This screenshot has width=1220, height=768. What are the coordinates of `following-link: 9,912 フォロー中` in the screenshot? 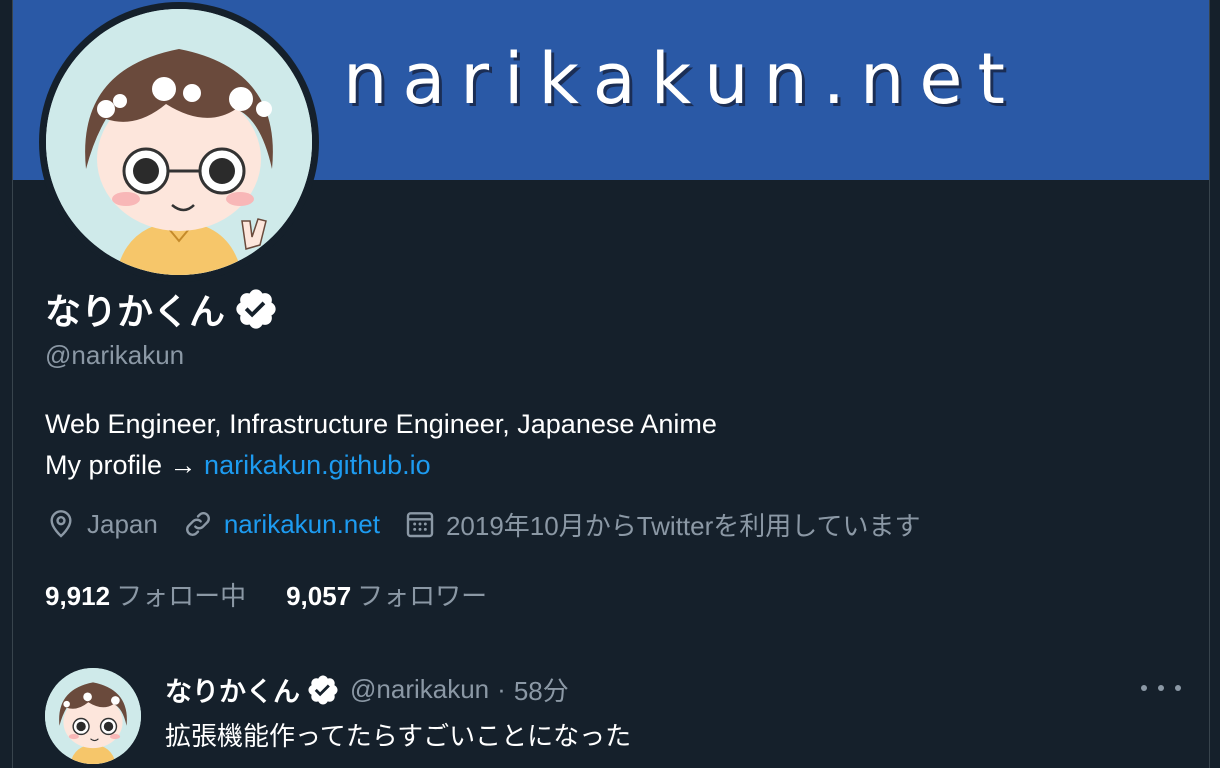 It's located at (145, 594).